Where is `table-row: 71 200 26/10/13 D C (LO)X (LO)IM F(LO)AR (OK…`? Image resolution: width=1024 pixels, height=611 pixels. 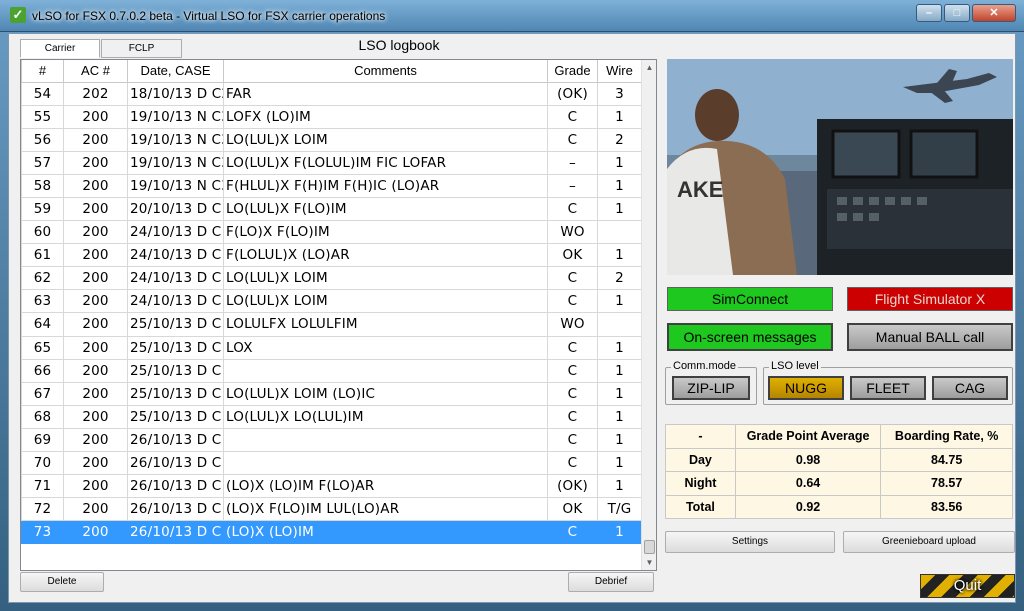
table-row: 71 200 26/10/13 D C (LO)X (LO)IM F(LO)AR (OK… is located at coordinates (331, 486).